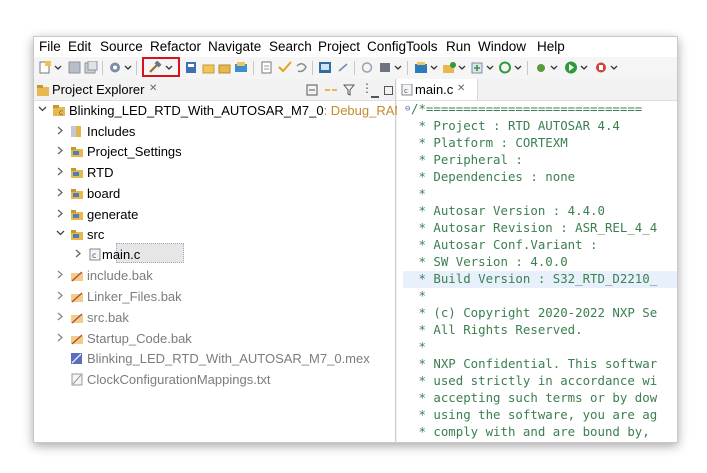 This screenshot has height=473, width=707. I want to click on svg-text: C, so click(61, 113).